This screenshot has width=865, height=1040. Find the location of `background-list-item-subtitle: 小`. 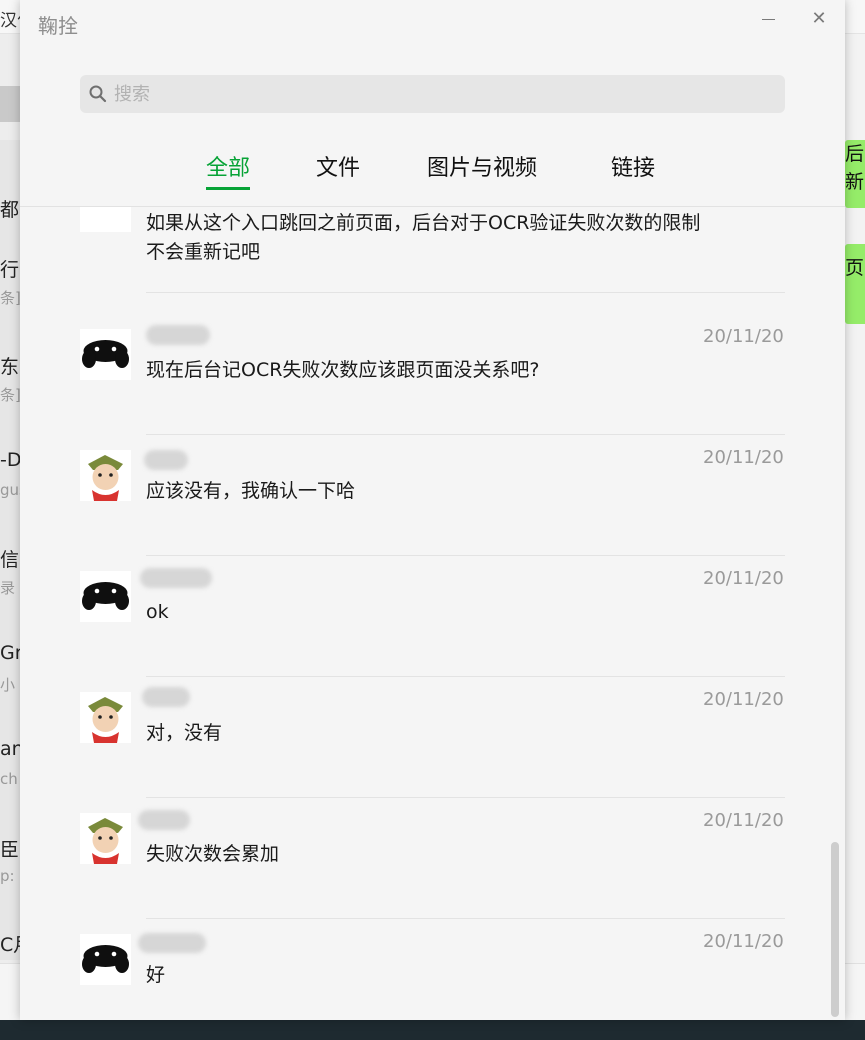

background-list-item-subtitle: 小 is located at coordinates (8, 685).